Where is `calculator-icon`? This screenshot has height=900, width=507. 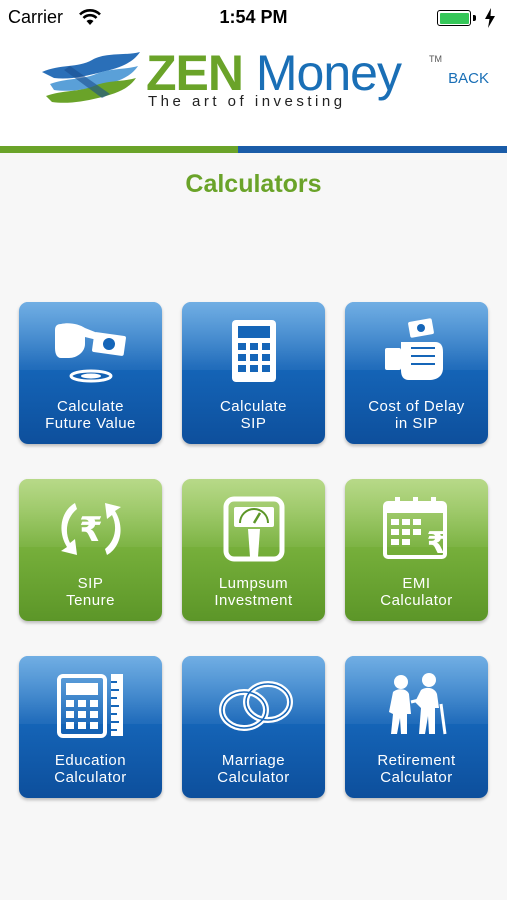
calculator-icon is located at coordinates (254, 351).